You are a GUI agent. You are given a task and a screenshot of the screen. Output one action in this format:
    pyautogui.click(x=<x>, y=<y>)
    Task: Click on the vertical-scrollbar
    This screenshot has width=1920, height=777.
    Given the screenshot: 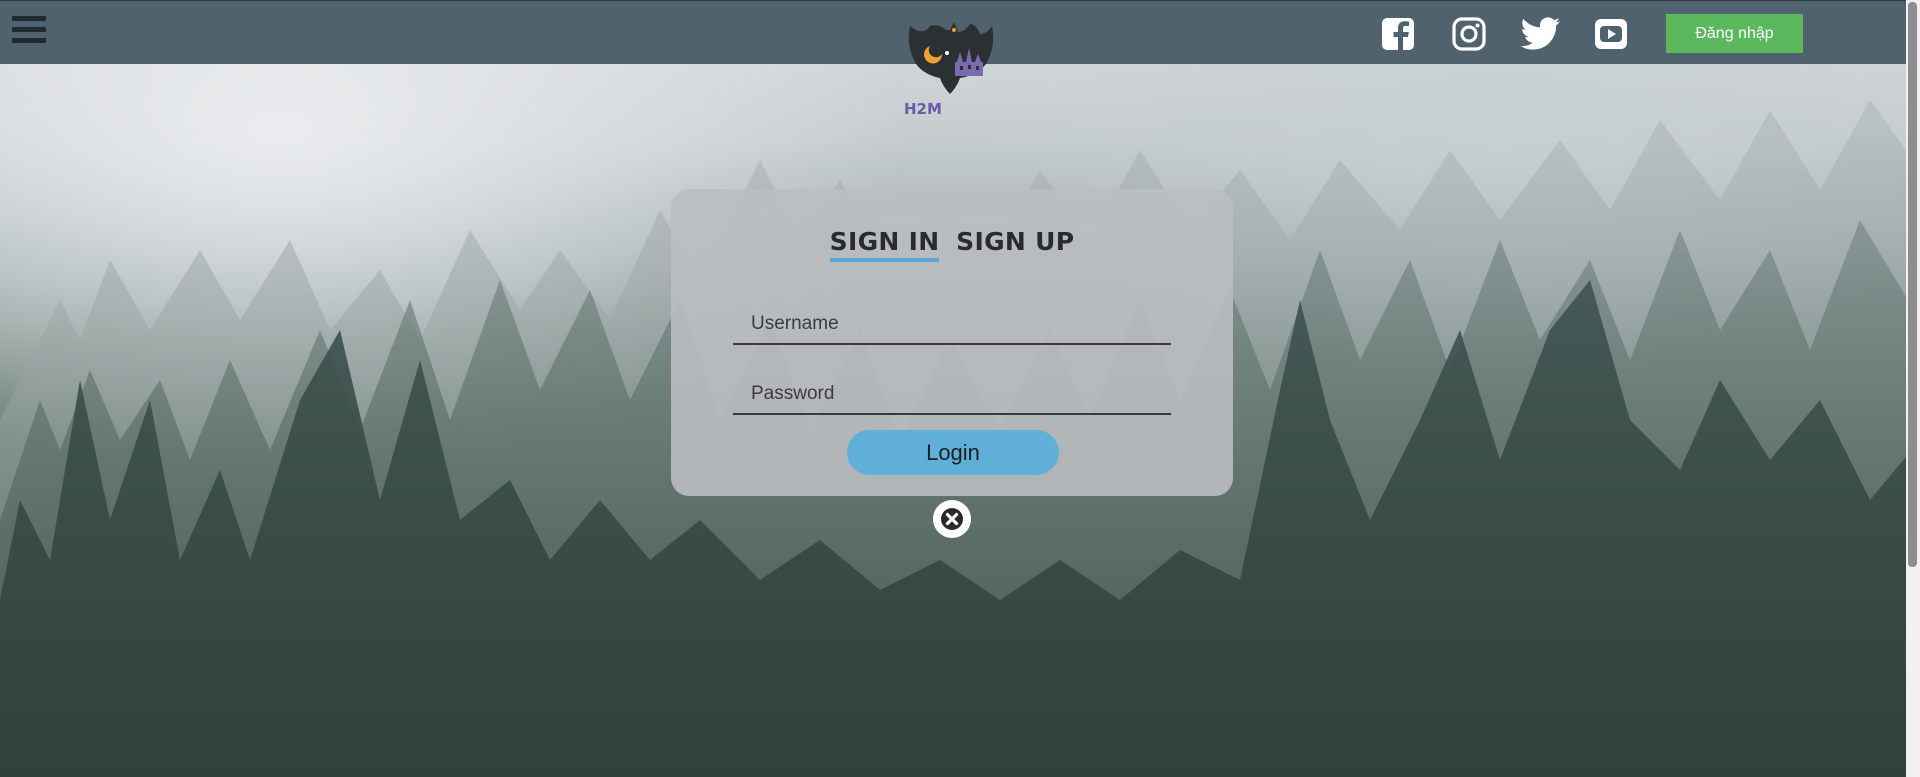 What is the action you would take?
    pyautogui.click(x=1913, y=388)
    